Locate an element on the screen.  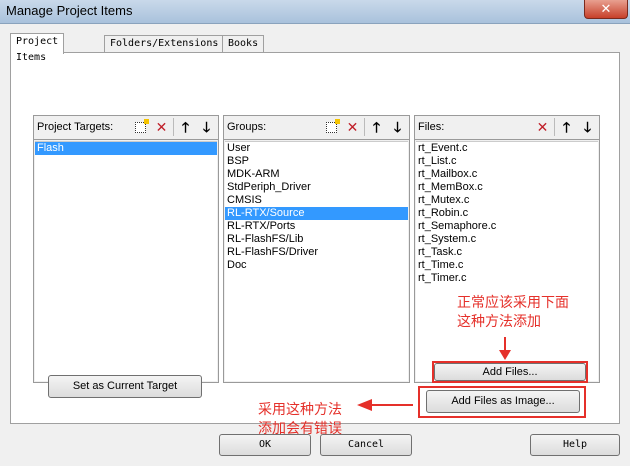
tab-project-items: Project Items is located at coordinates (37, 48).